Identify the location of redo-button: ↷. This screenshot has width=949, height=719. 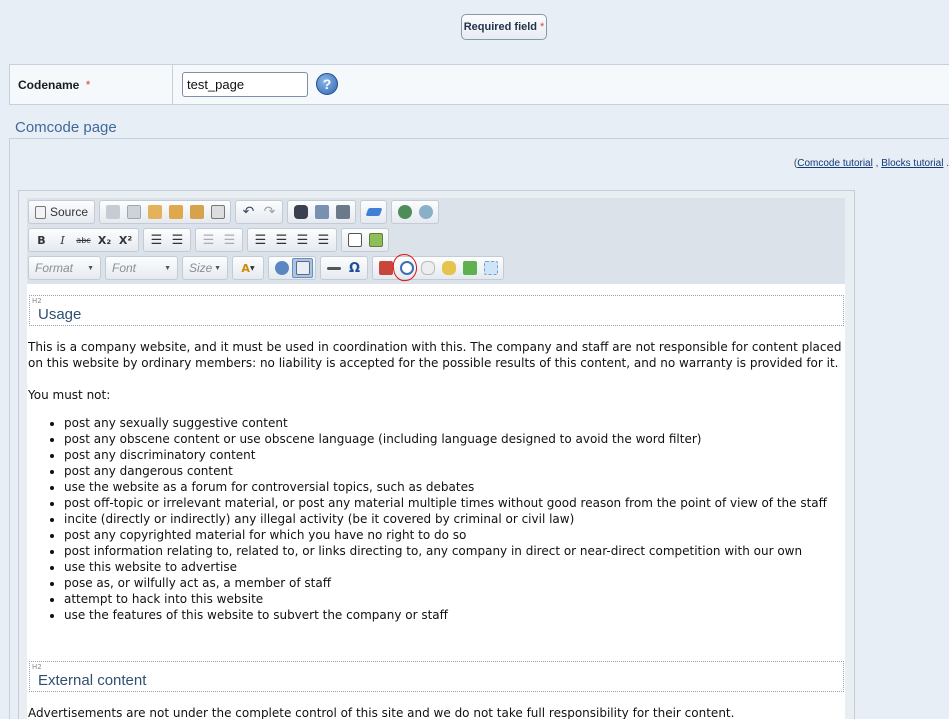
(269, 212).